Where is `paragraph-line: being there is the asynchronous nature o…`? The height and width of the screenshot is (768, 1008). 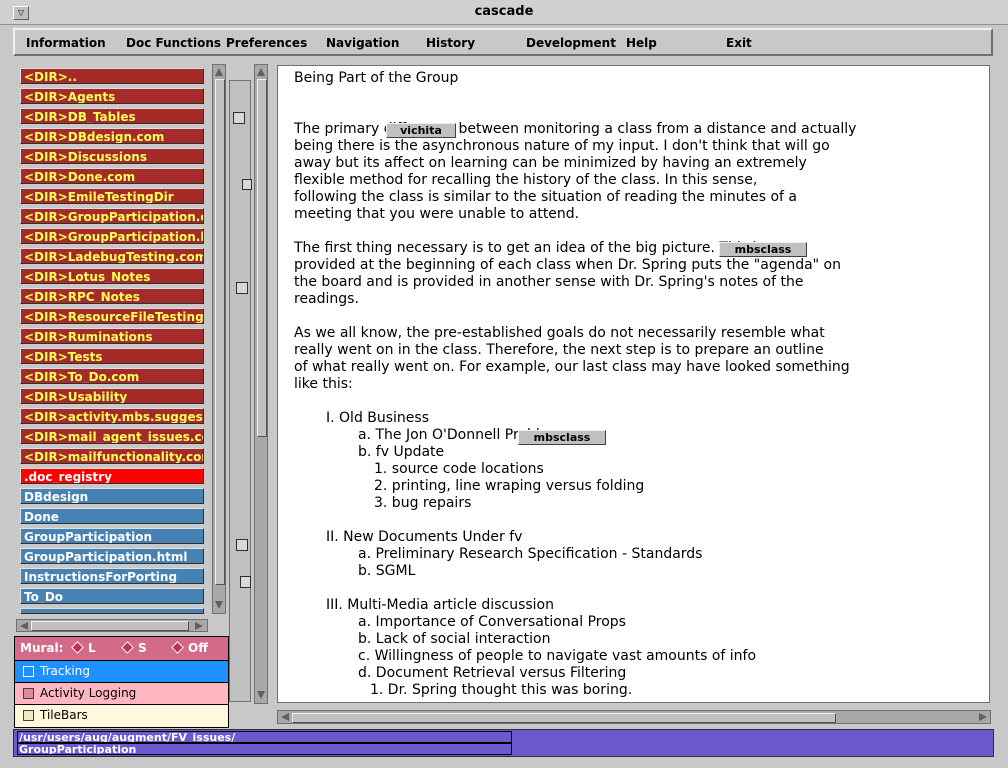
paragraph-line: being there is the asynchronous nature o… is located at coordinates (562, 146).